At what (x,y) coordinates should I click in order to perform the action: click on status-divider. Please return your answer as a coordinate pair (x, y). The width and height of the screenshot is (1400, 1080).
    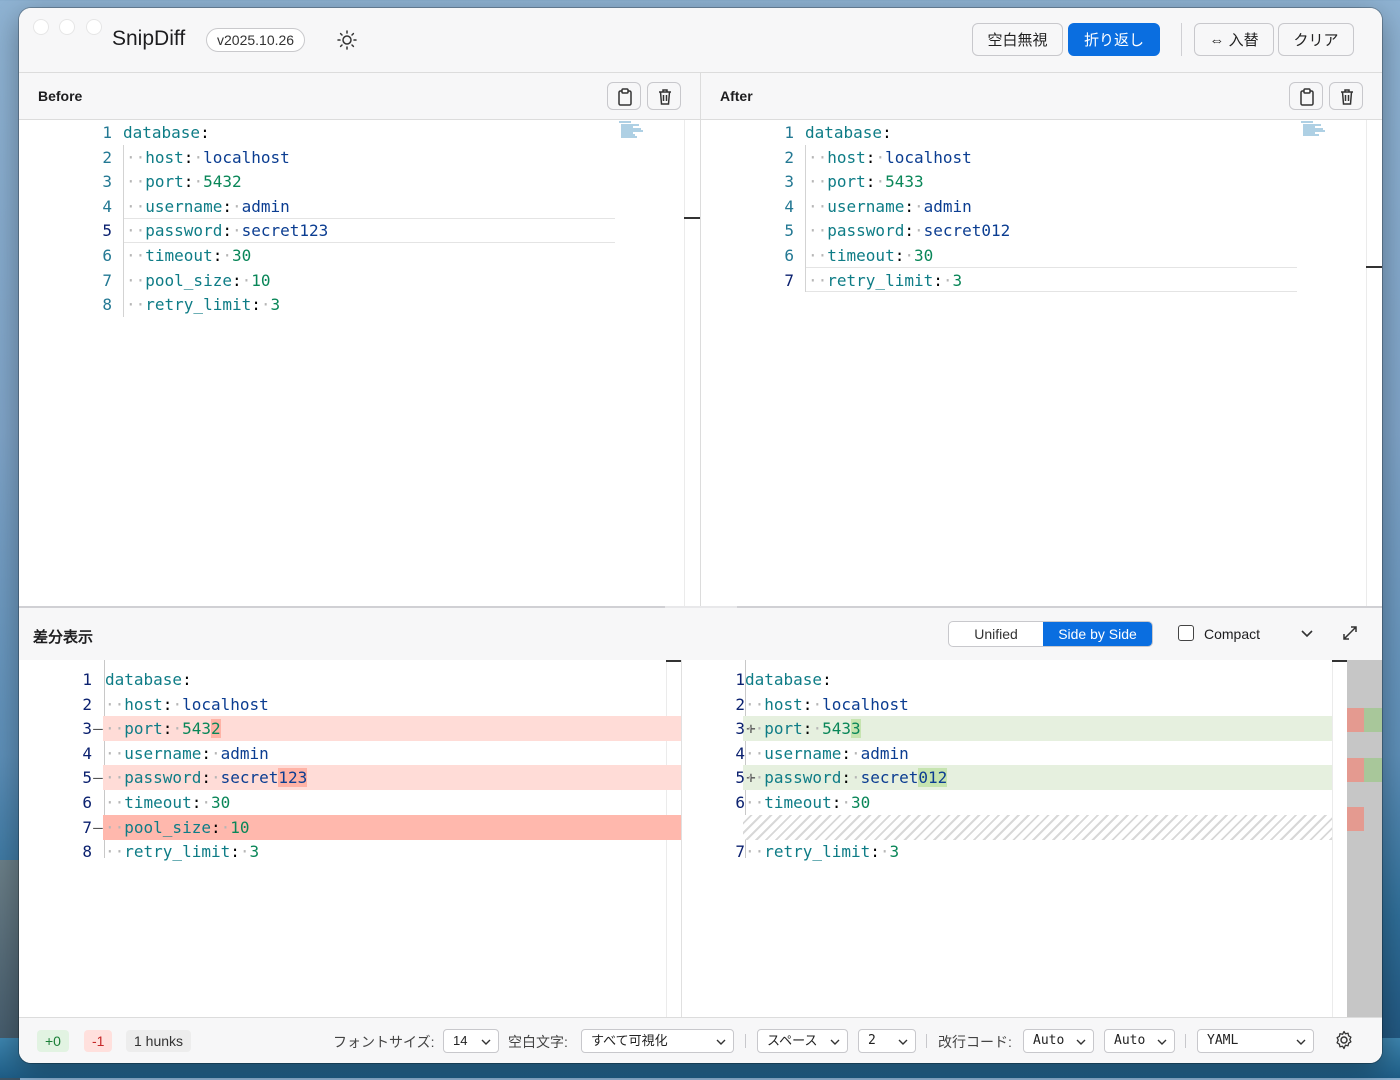
    Looking at the image, I should click on (926, 1041).